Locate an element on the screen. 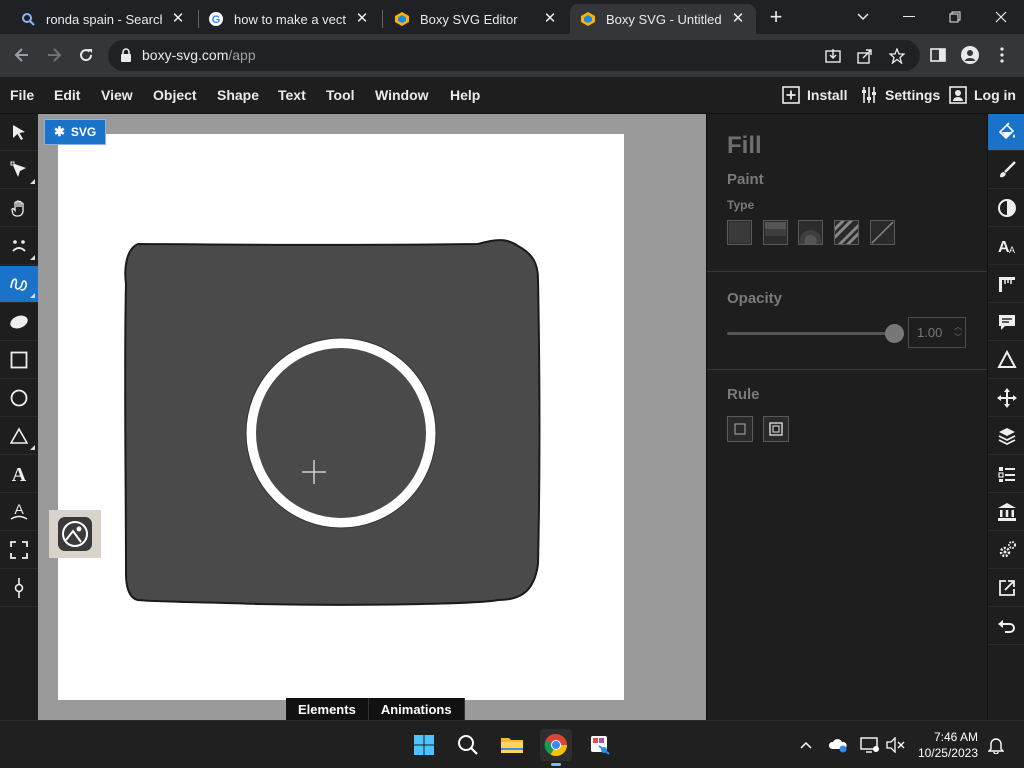  text-path-tool: A is located at coordinates (19, 512).